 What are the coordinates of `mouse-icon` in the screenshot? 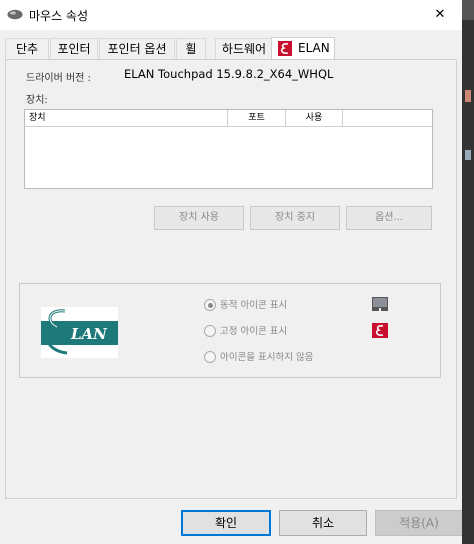 It's located at (15, 14).